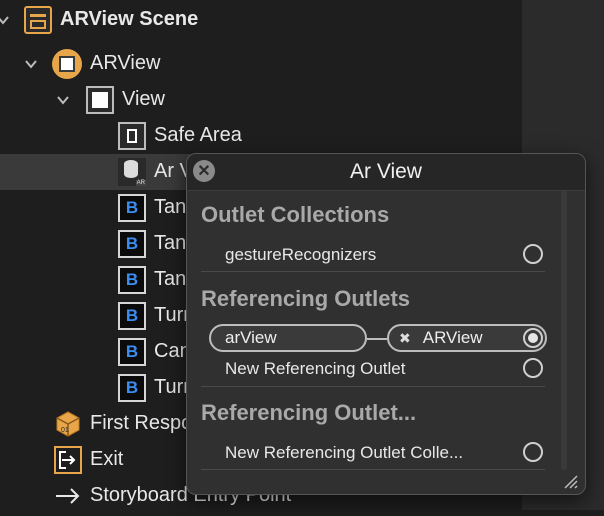 The height and width of the screenshot is (516, 604). I want to click on arrow-right-icon, so click(68, 496).